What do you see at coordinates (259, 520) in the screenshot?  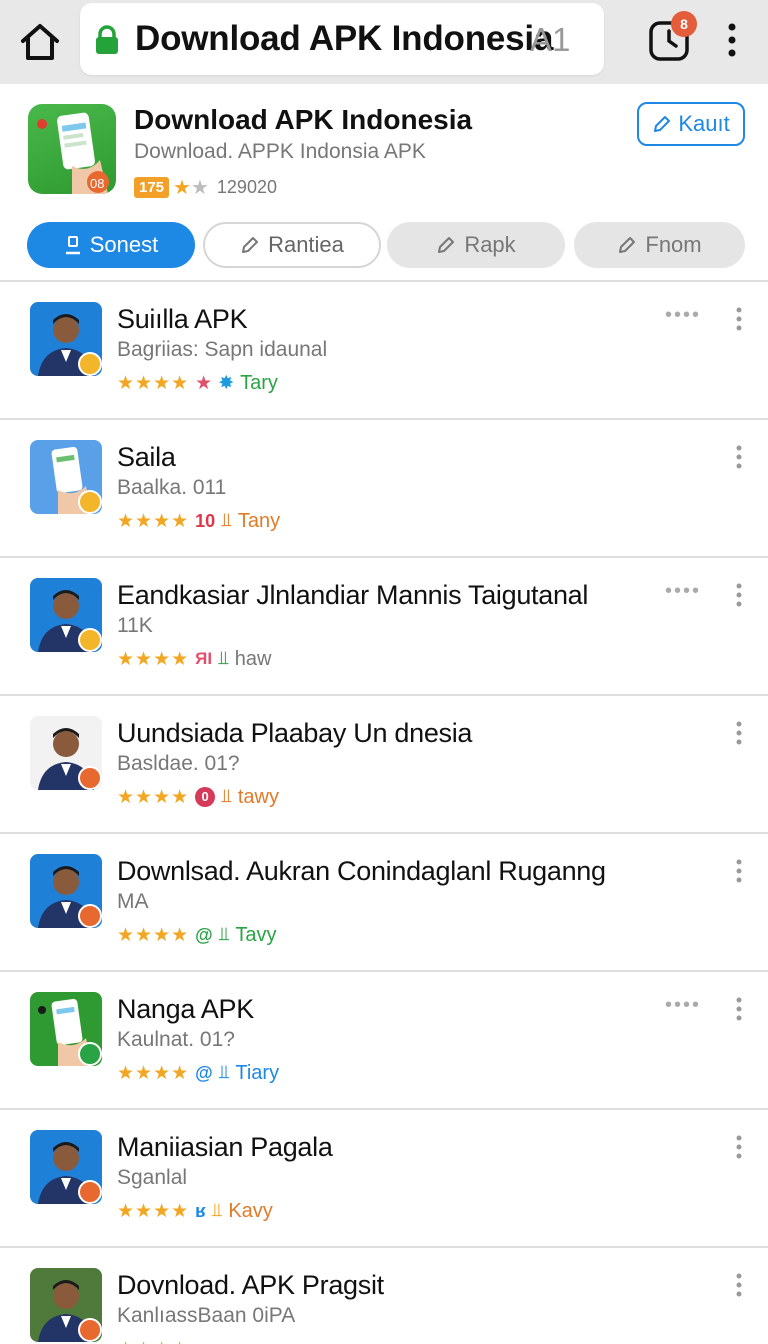 I see `item-tag: Tany` at bounding box center [259, 520].